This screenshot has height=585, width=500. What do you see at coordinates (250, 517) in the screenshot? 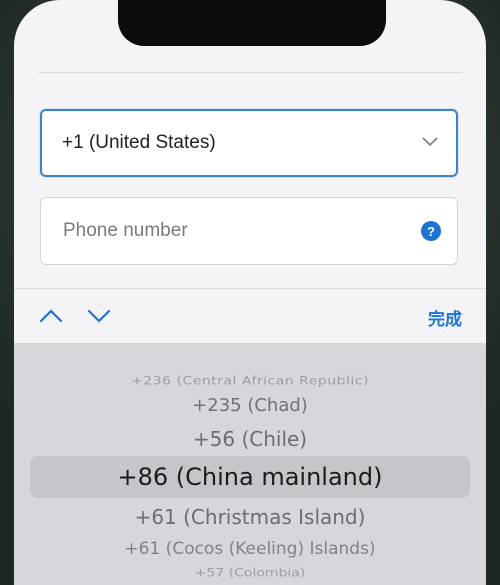
I see `picker-item: +61 (Christmas Island)` at bounding box center [250, 517].